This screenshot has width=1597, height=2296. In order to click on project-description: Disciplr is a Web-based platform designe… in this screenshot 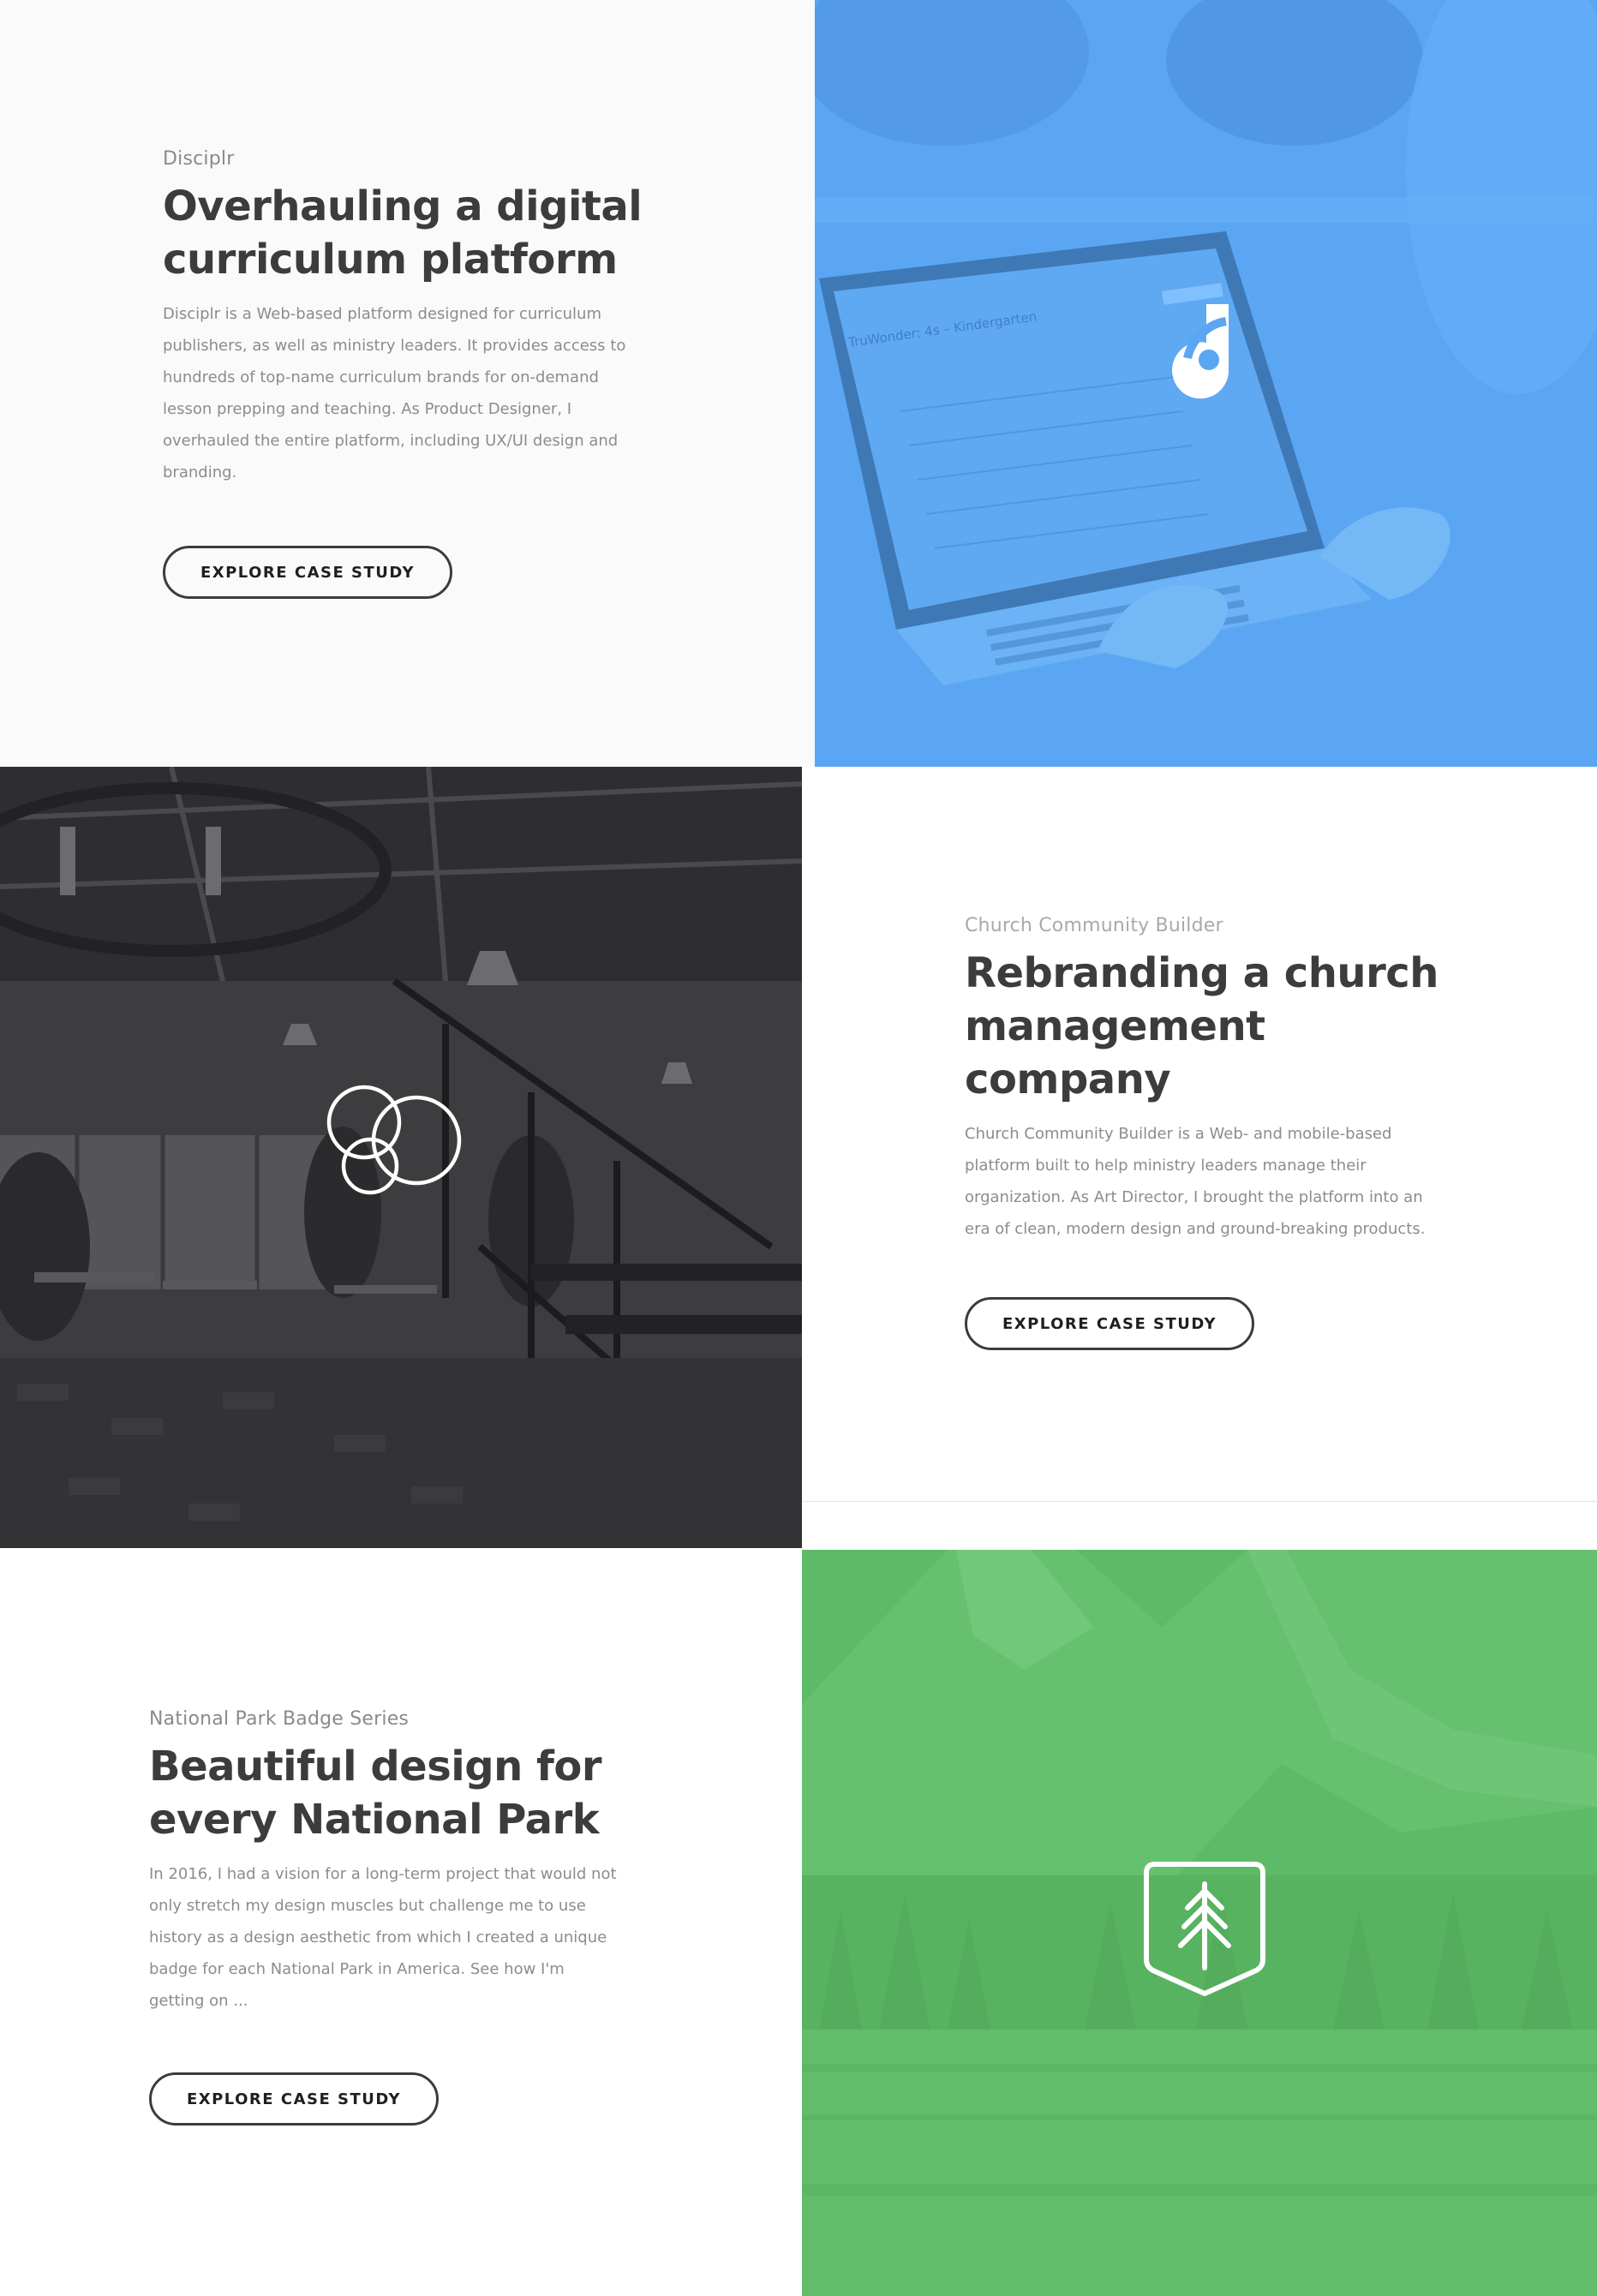, I will do `click(411, 393)`.